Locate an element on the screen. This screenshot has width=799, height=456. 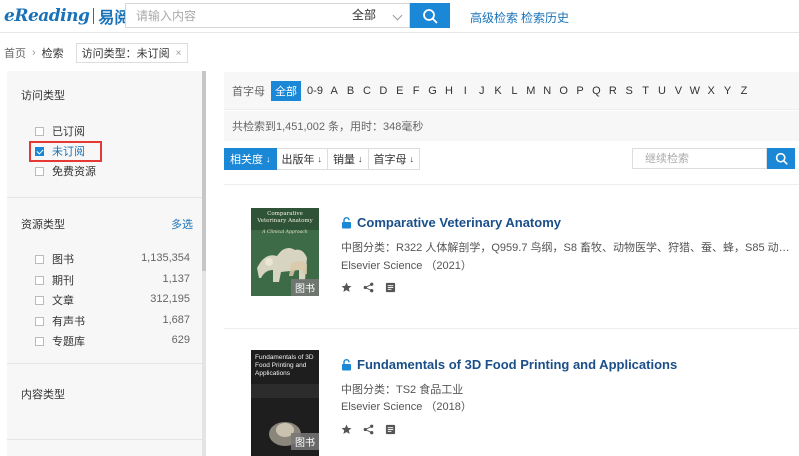
filter-subscribed: 已订阅 is located at coordinates (60, 131).